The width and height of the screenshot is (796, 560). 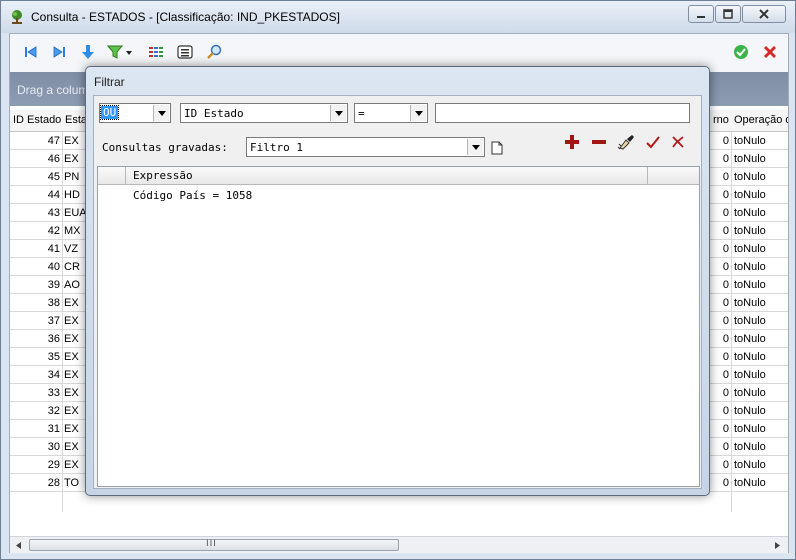 What do you see at coordinates (770, 52) in the screenshot?
I see `cancel-icon` at bounding box center [770, 52].